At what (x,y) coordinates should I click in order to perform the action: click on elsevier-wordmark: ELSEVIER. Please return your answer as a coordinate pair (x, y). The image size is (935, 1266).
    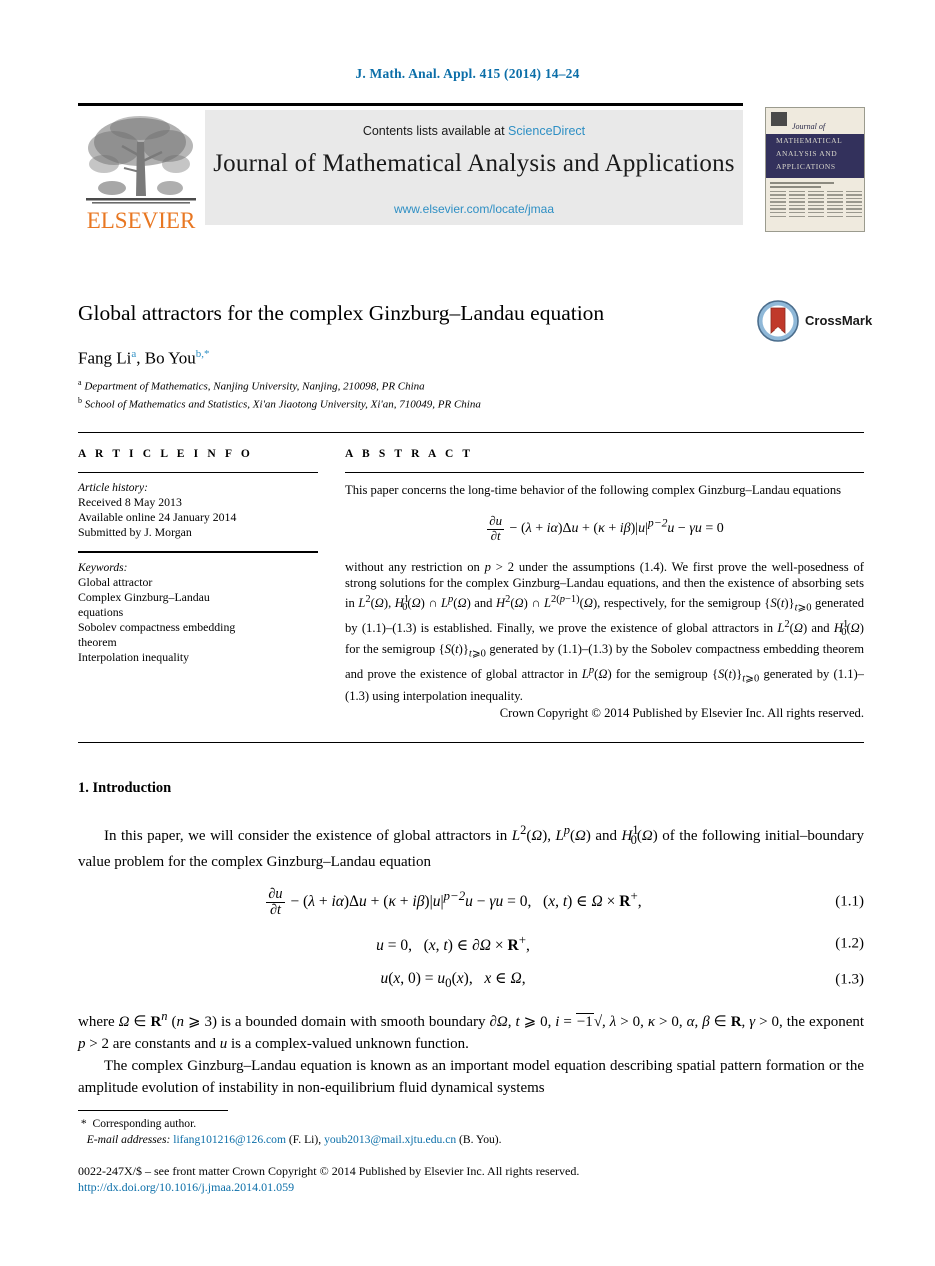
    Looking at the image, I should click on (141, 220).